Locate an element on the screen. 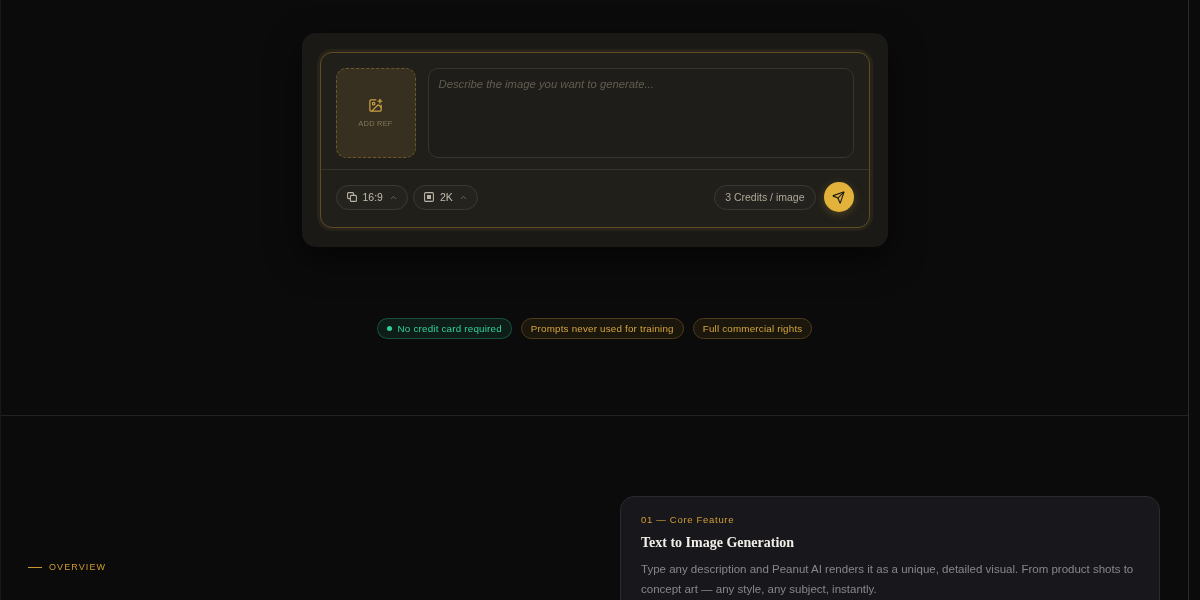 This screenshot has width=1200, height=600. option-dropdown-button: 2K is located at coordinates (445, 197).